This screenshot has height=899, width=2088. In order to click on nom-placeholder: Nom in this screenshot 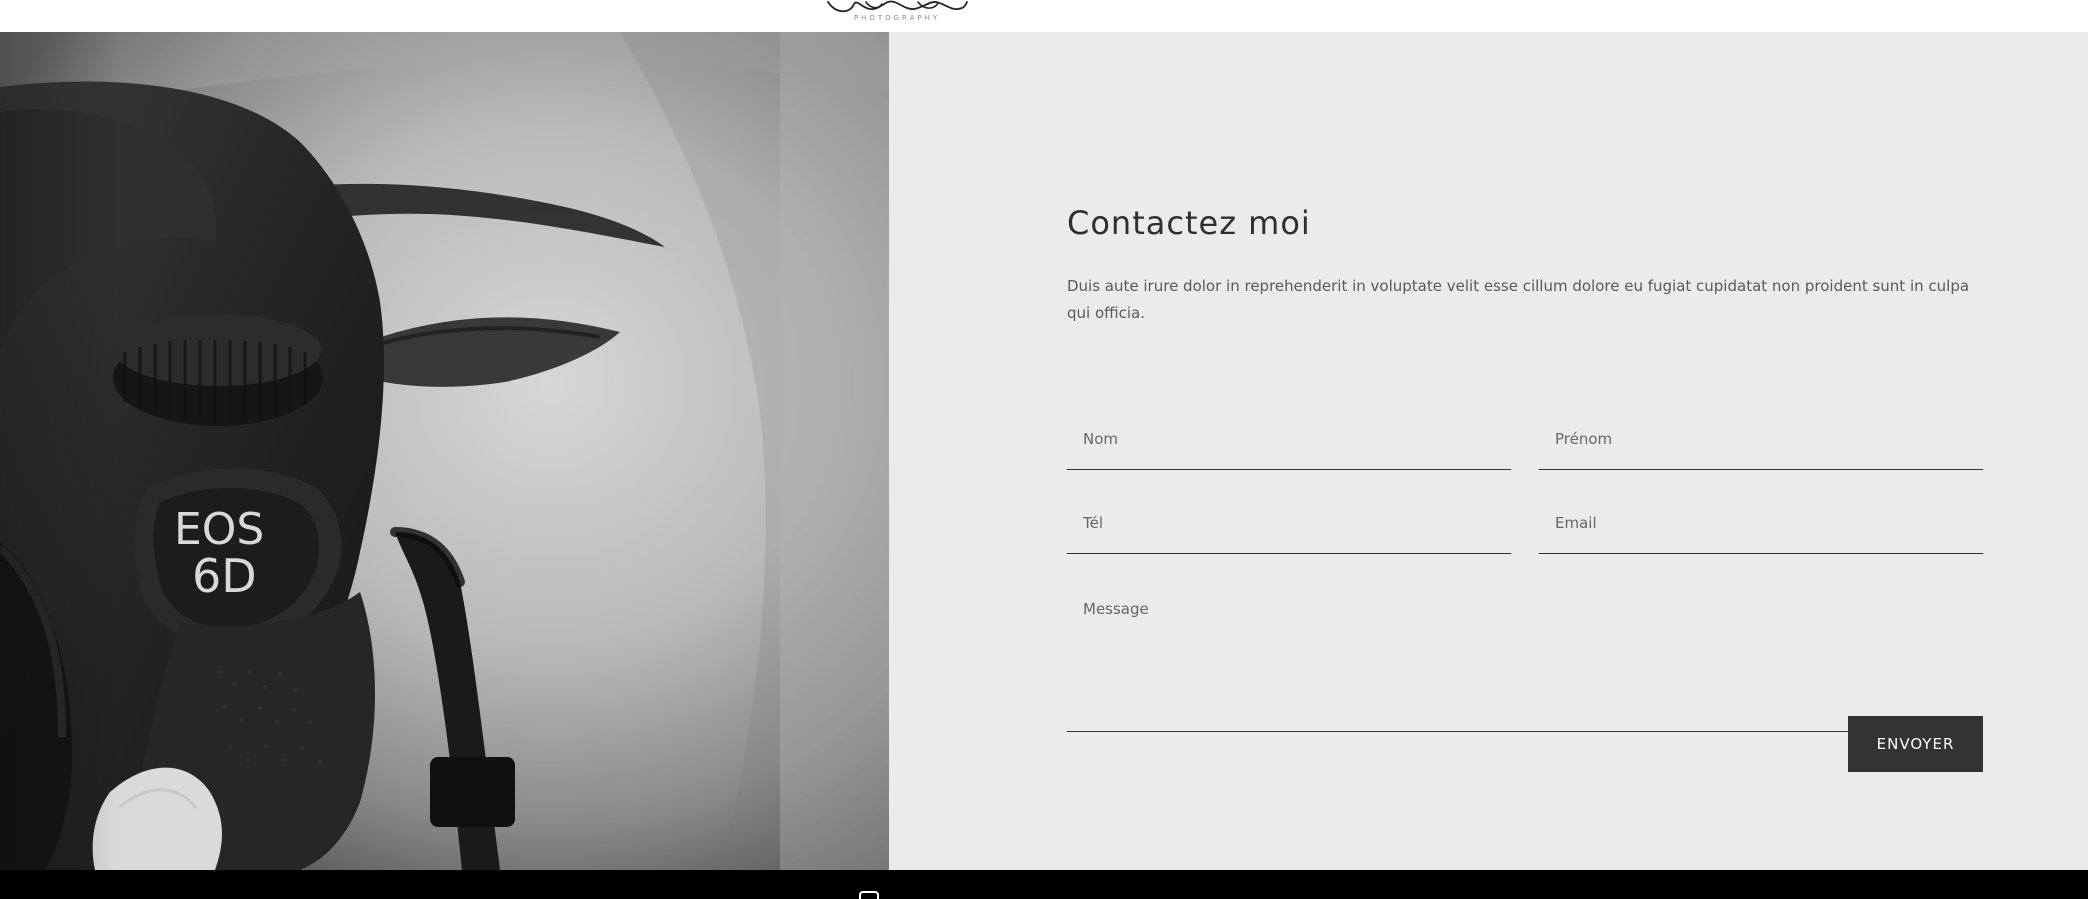, I will do `click(1101, 439)`.